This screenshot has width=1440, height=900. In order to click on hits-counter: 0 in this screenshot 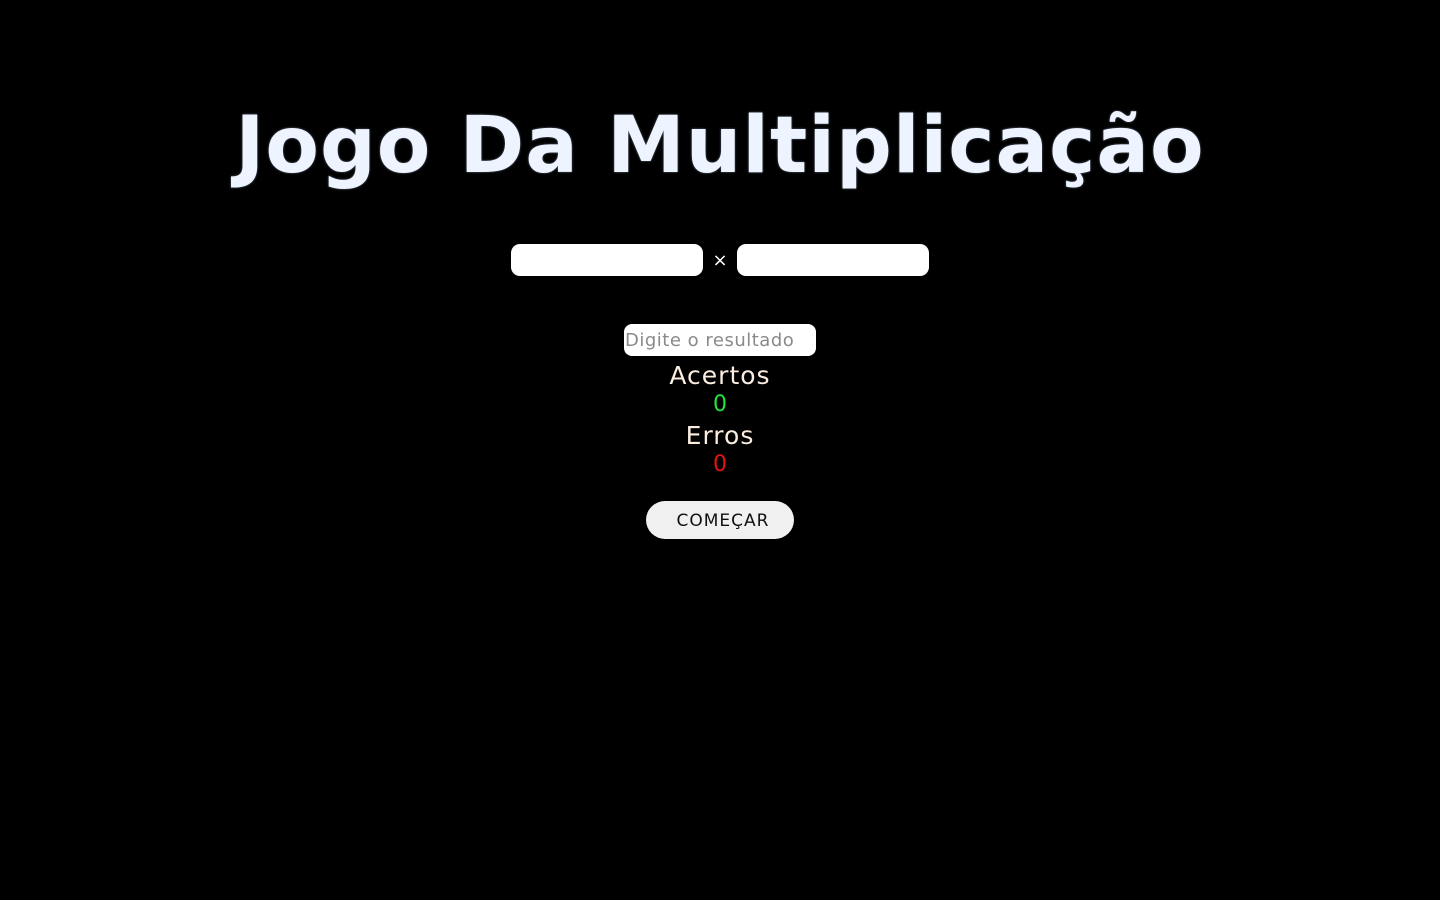, I will do `click(720, 404)`.